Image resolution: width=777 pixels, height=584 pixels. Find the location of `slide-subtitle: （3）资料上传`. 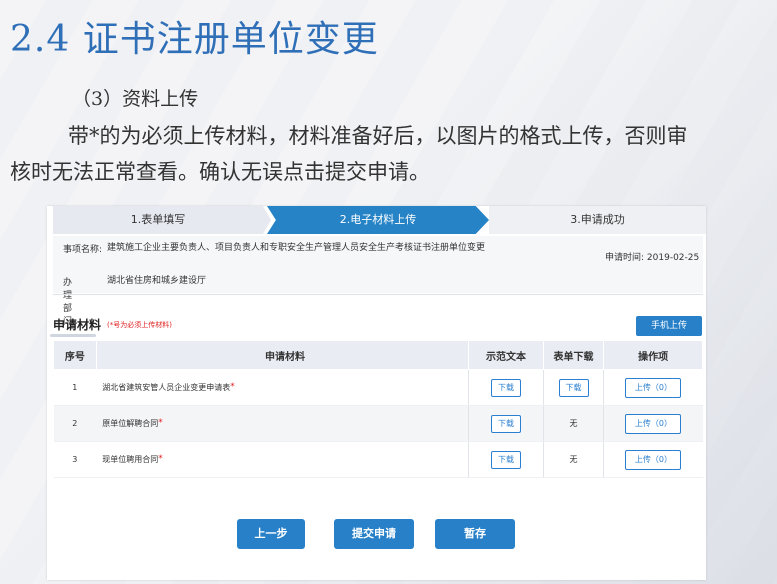

slide-subtitle: （3）资料上传 is located at coordinates (135, 99).